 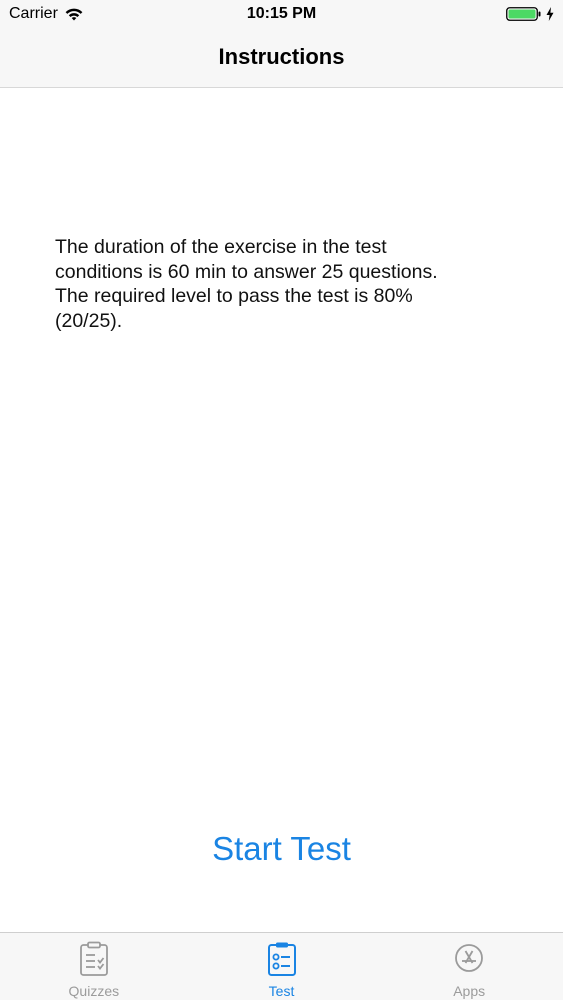 I want to click on status-time: 10:15 PM, so click(x=281, y=13).